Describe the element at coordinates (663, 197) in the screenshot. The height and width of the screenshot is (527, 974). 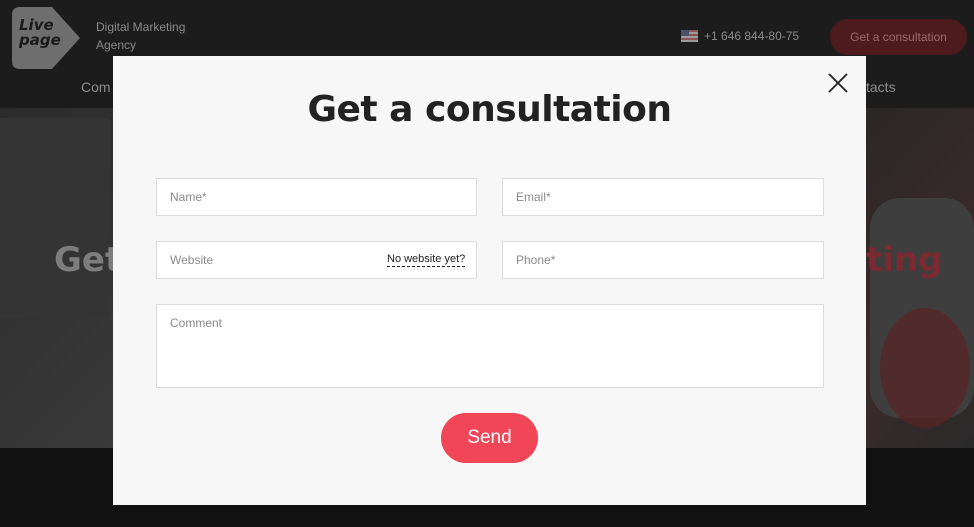
I see `email-field` at that location.